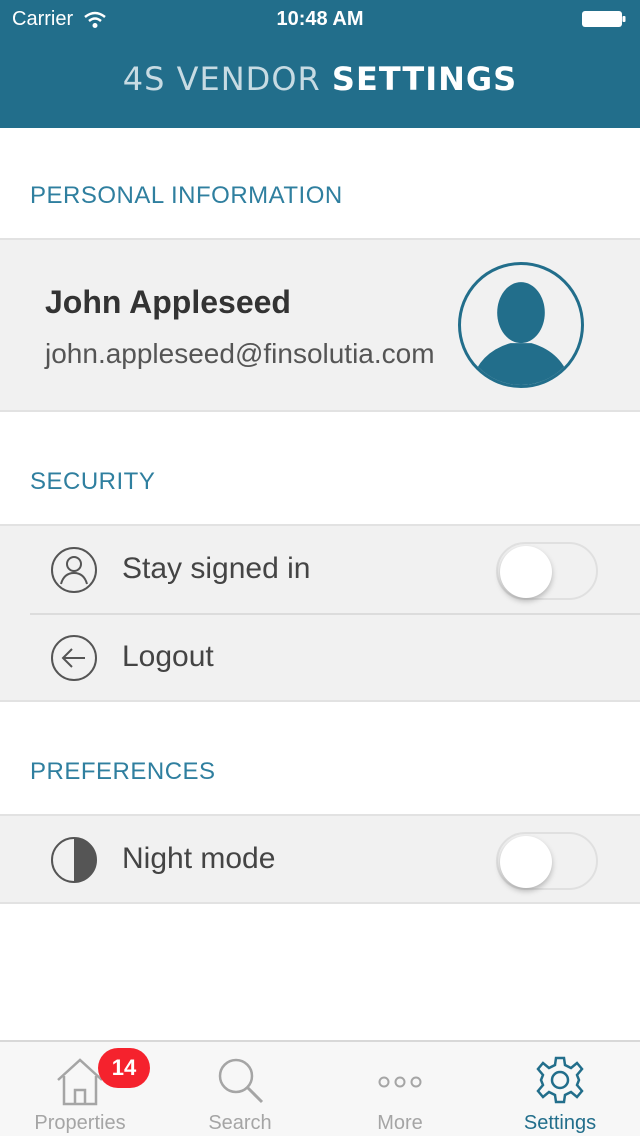 The width and height of the screenshot is (640, 1136). What do you see at coordinates (320, 570) in the screenshot?
I see `stay-signed-in-row: Stay signed in` at bounding box center [320, 570].